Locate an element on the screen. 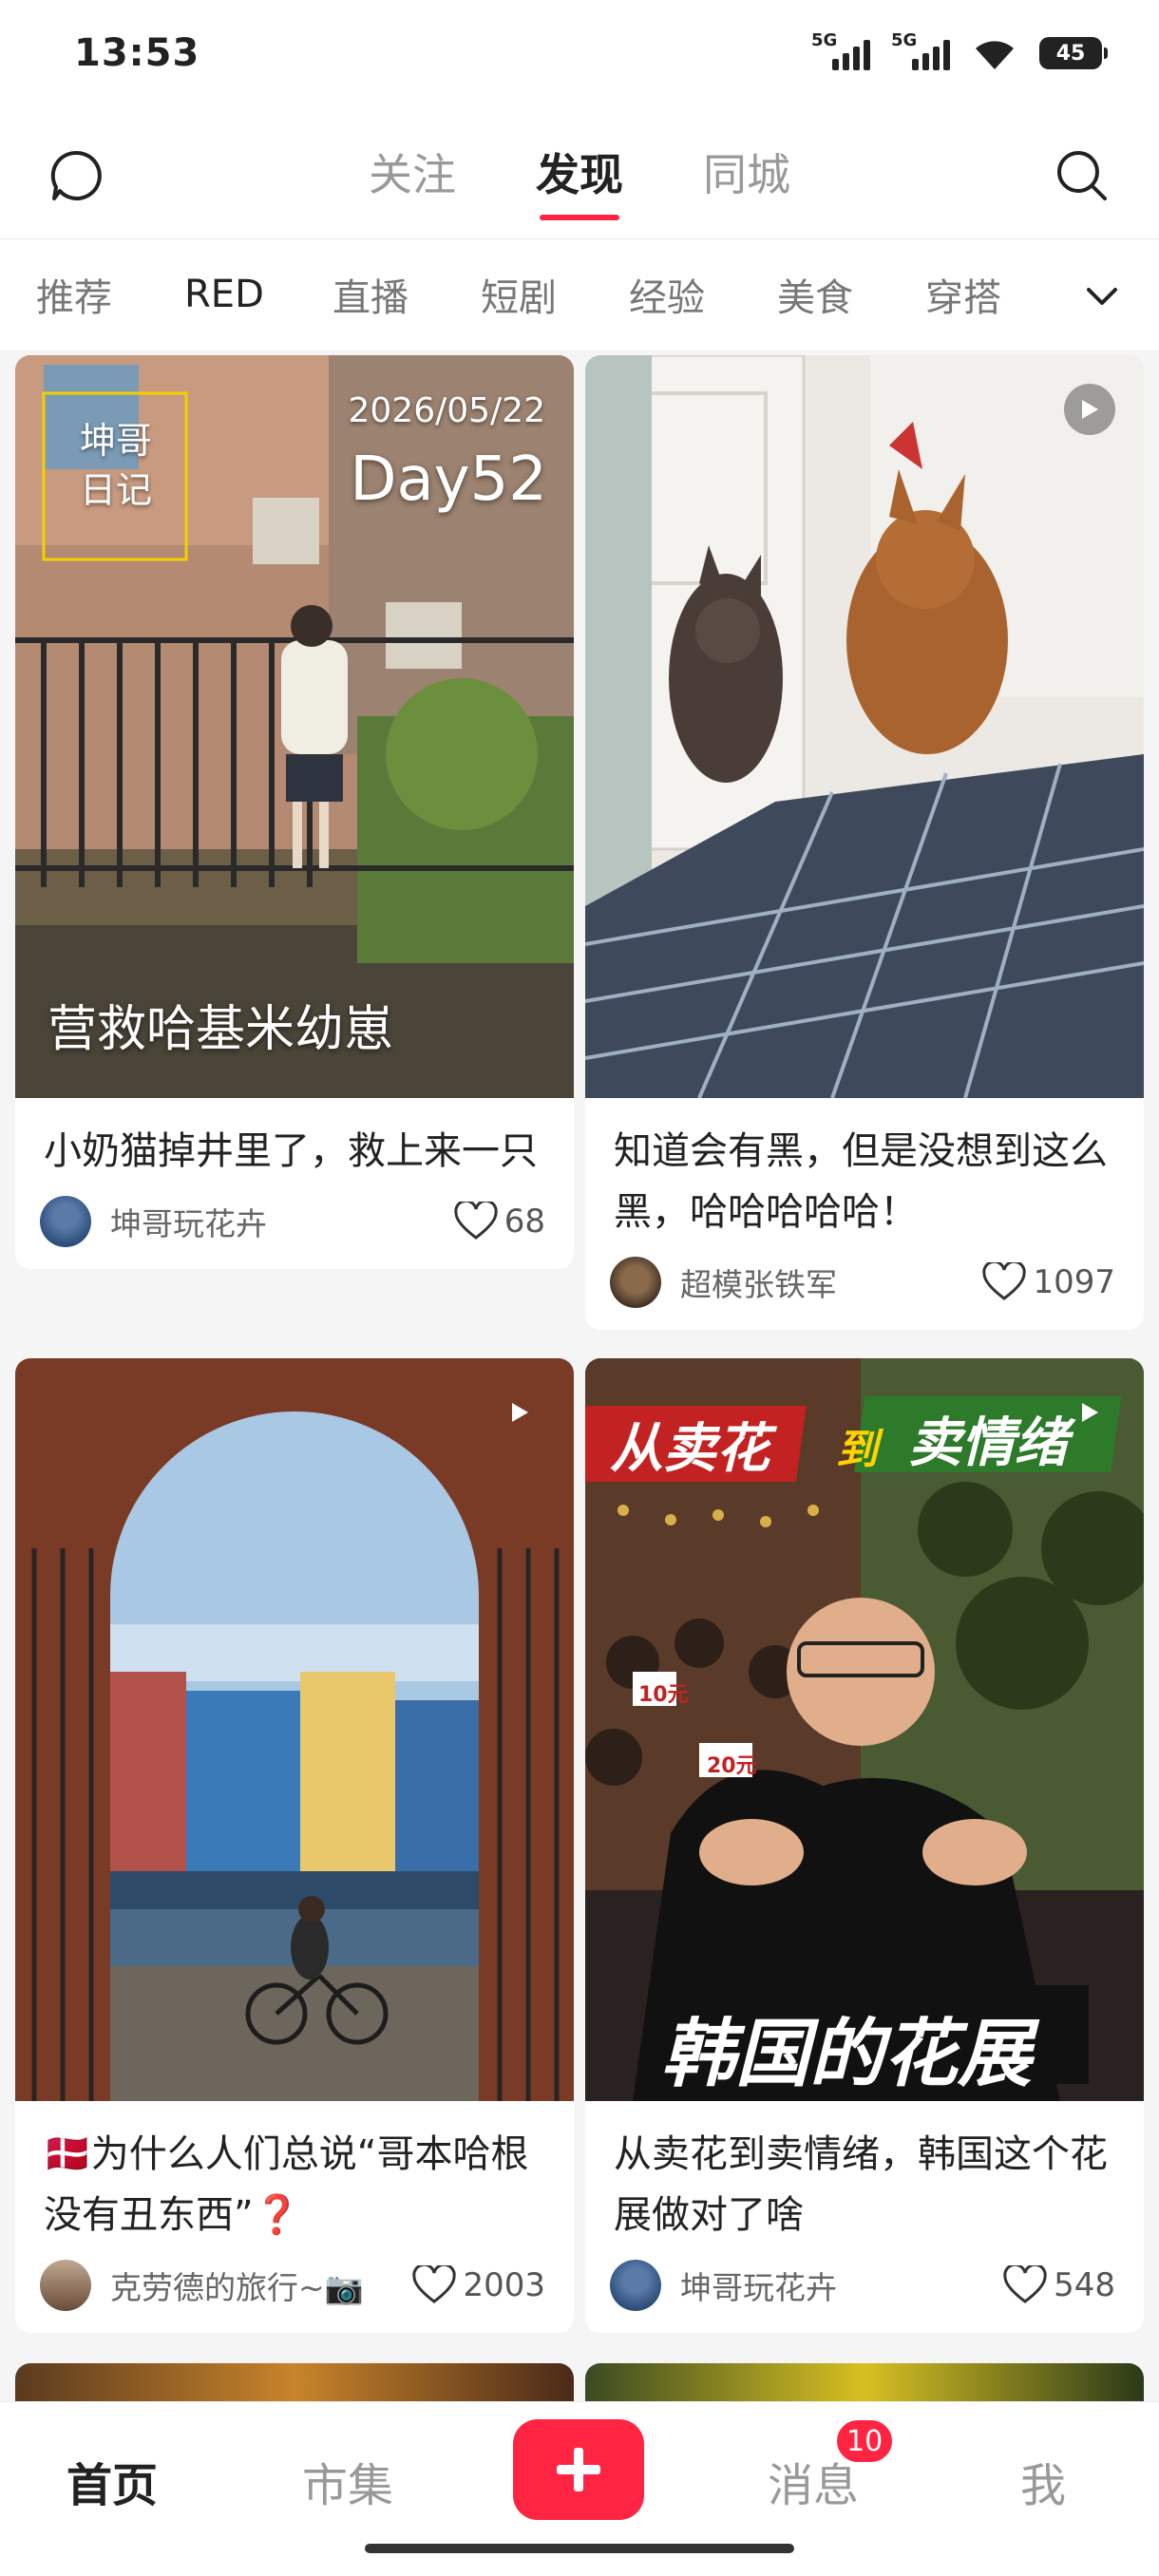  note-cover: 从卖花 到 卖情绪 10元 20元 韩国的花展 is located at coordinates (864, 1729).